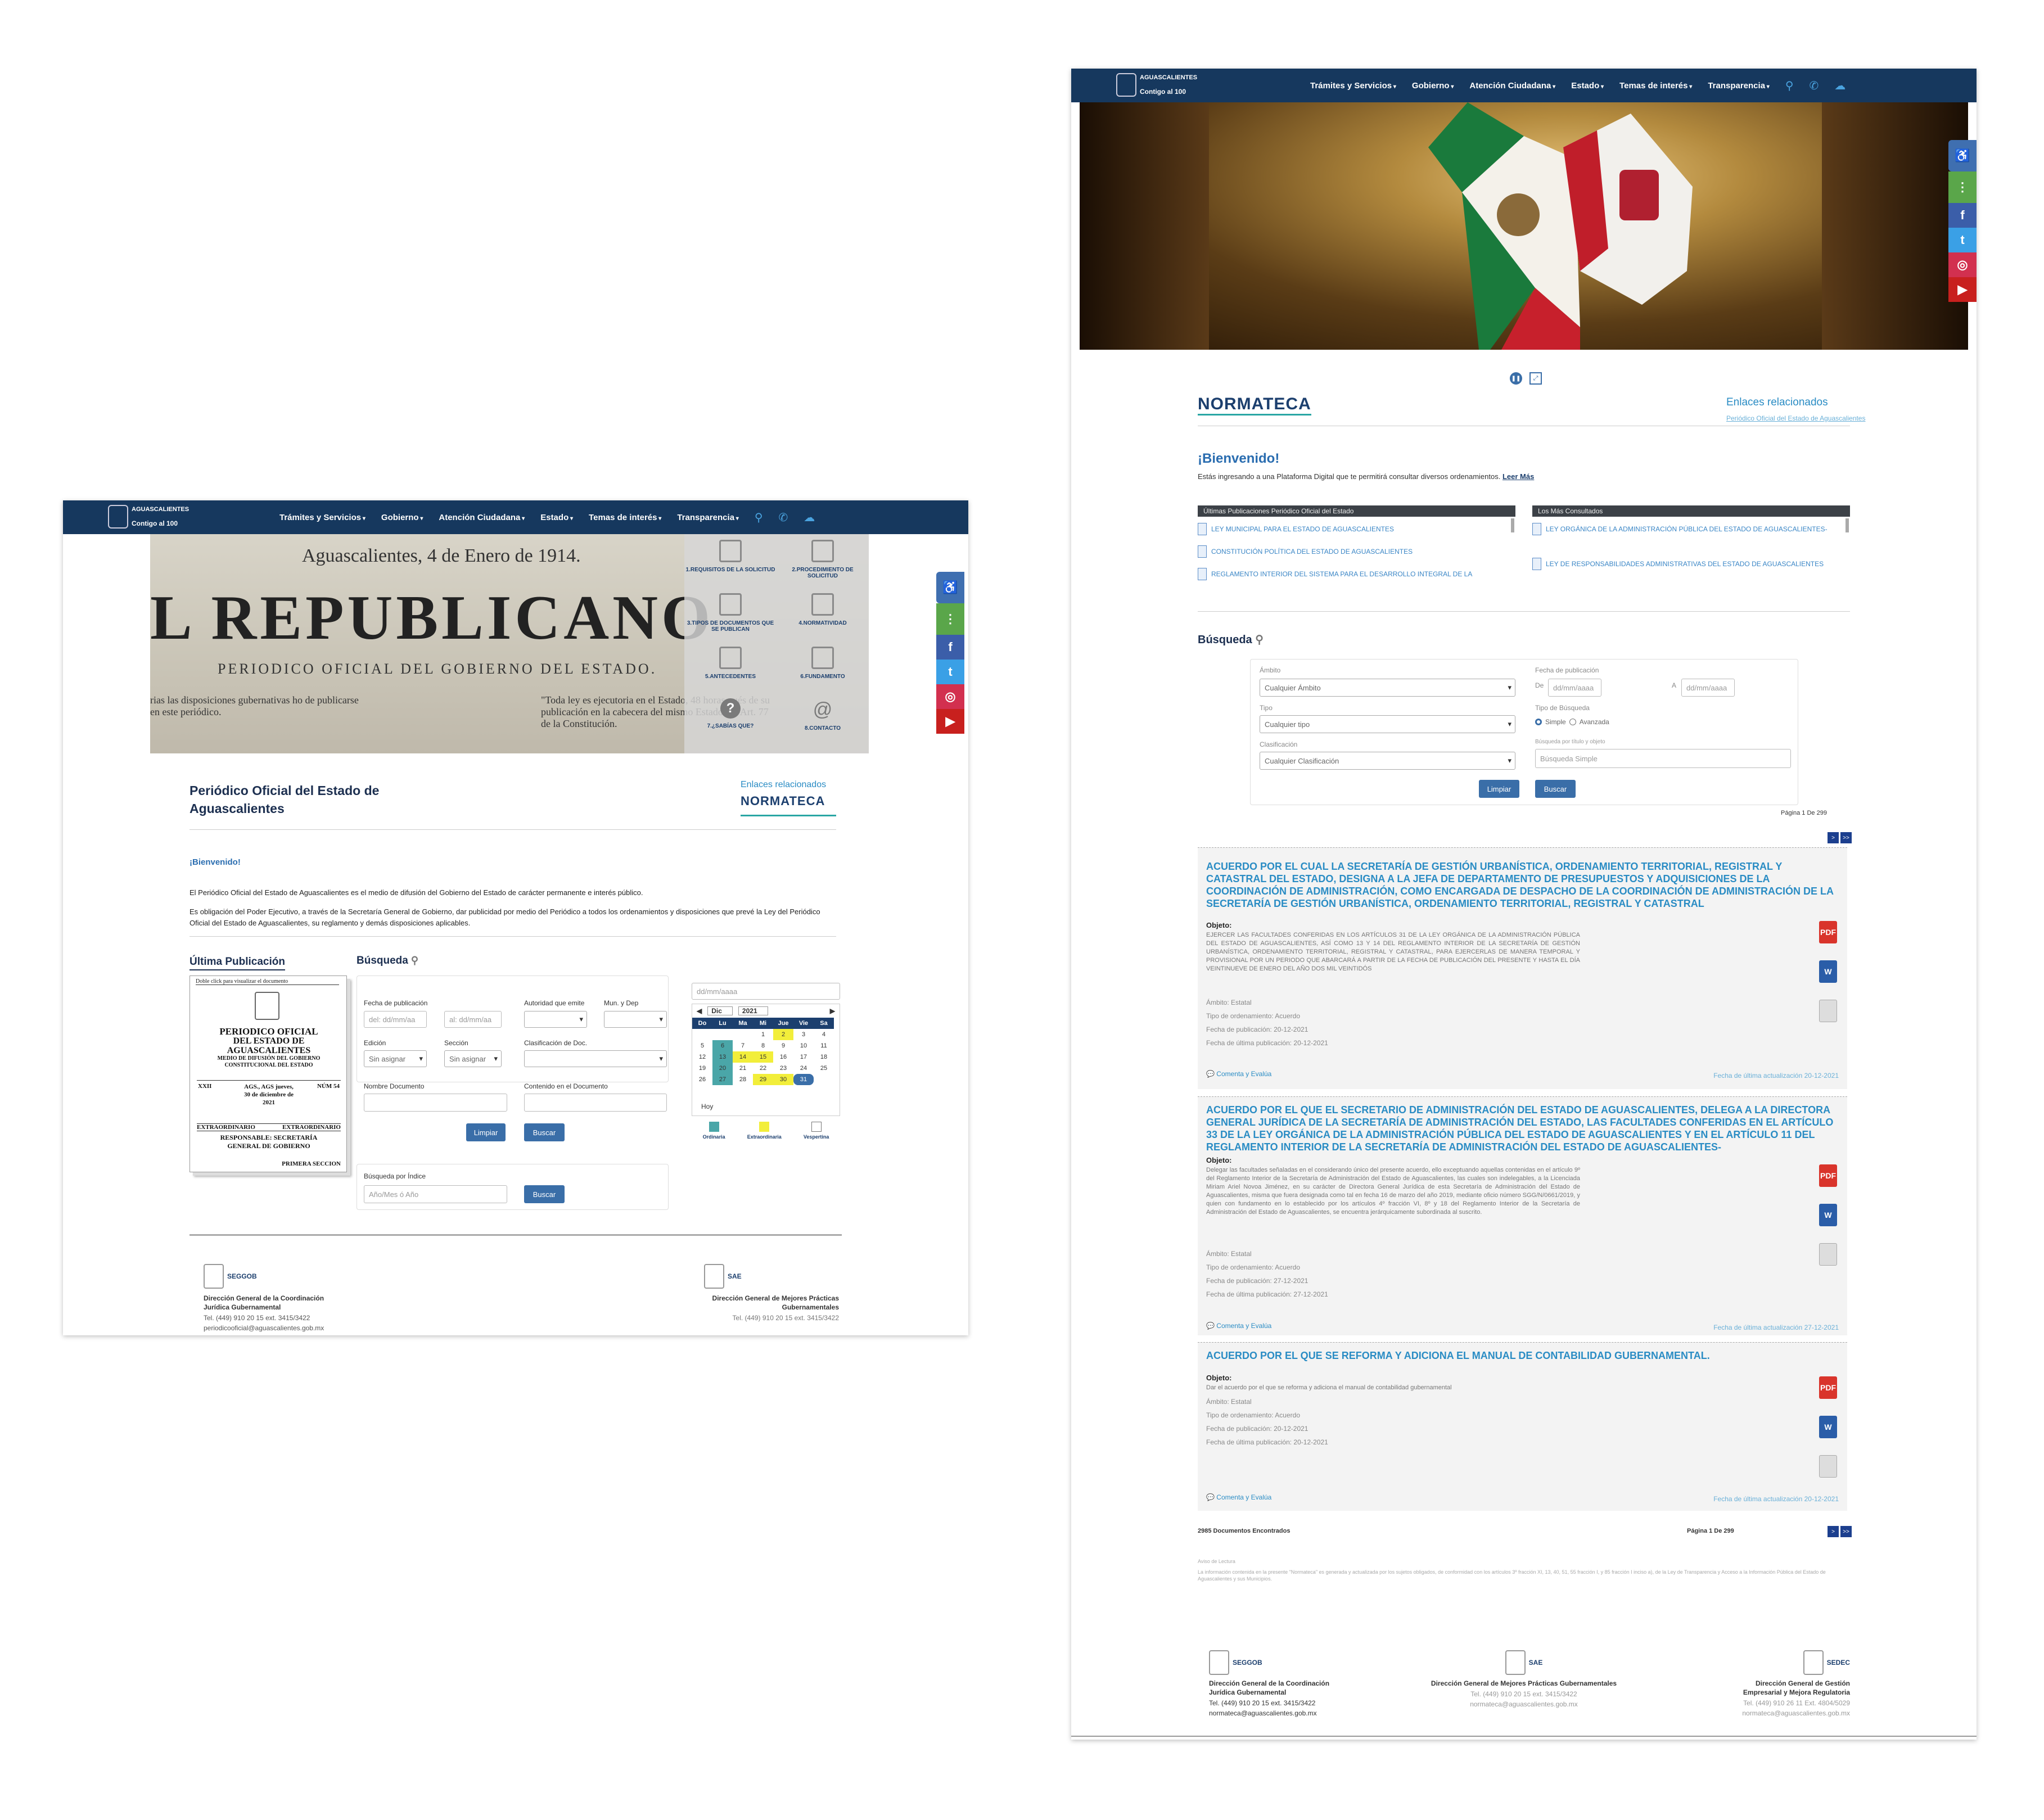 The width and height of the screenshot is (2044, 1820). What do you see at coordinates (702, 1068) in the screenshot?
I see `calendar-day: 19` at bounding box center [702, 1068].